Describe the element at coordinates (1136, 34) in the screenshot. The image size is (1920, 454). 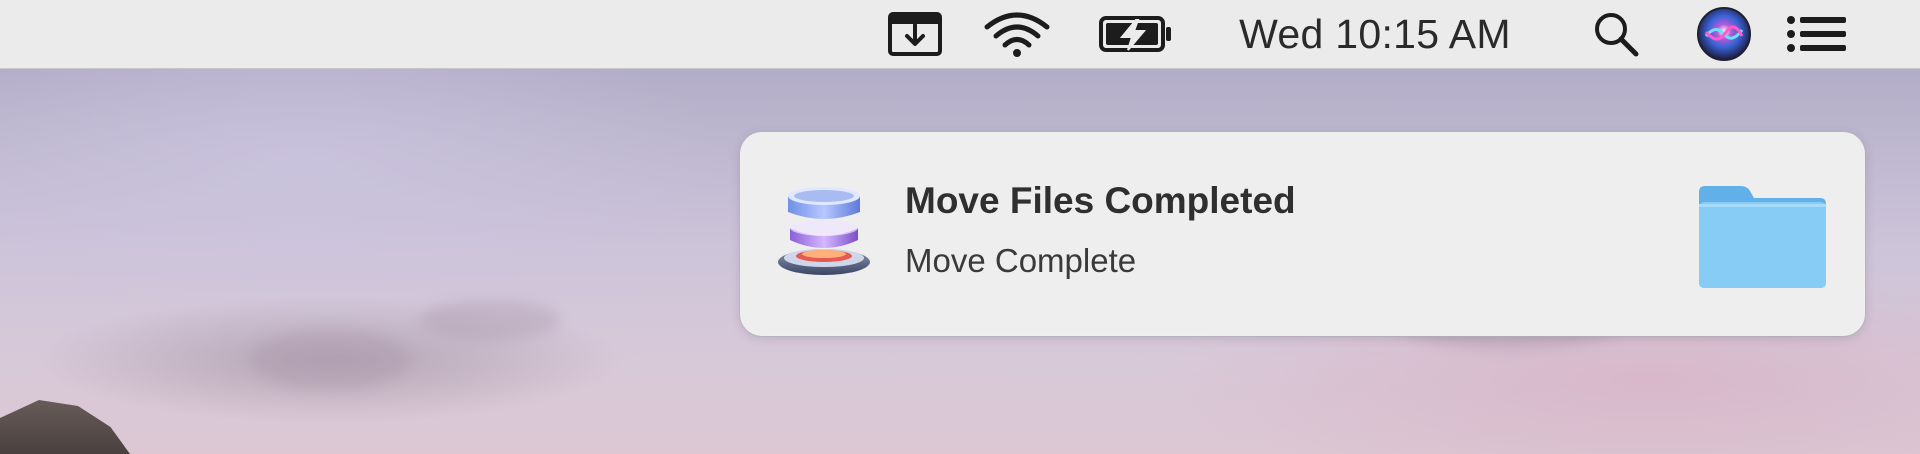
I see `battery-charging-icon` at that location.